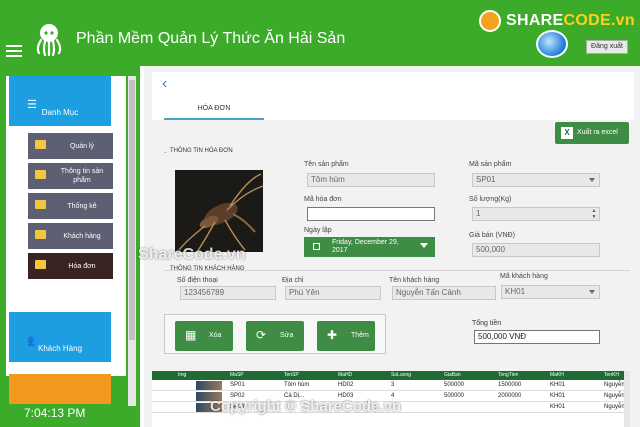 Image resolution: width=640 pixels, height=427 pixels. I want to click on sidebar-item-label: Khách hàng, so click(82, 236).